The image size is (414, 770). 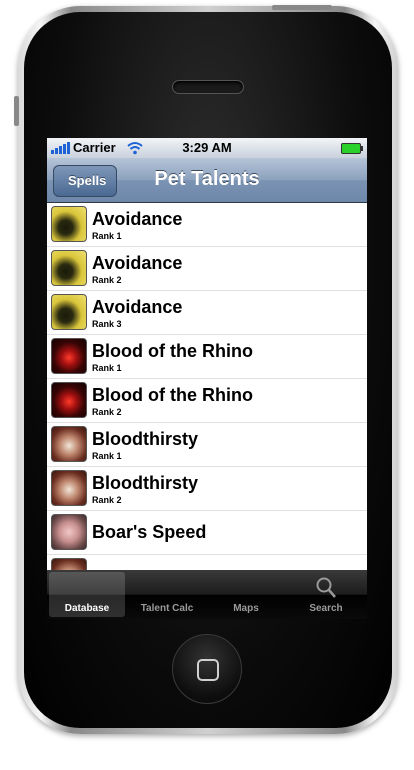 I want to click on navigation-bar: Spells Pet Talents, so click(x=207, y=180).